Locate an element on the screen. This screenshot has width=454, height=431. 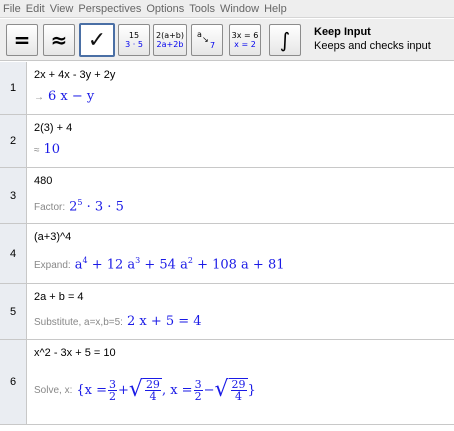
substitute-button: a ↘ 7 is located at coordinates (207, 40).